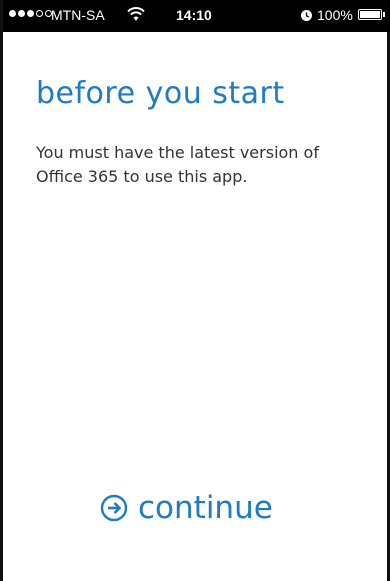 The image size is (390, 581). What do you see at coordinates (78, 15) in the screenshot?
I see `carrier-name: MTN-SA` at bounding box center [78, 15].